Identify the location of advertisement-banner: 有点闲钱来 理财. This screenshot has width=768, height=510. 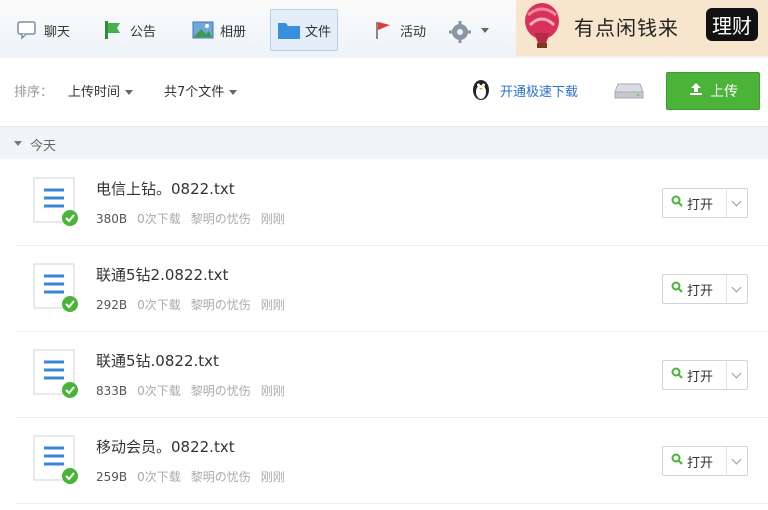
(642, 28).